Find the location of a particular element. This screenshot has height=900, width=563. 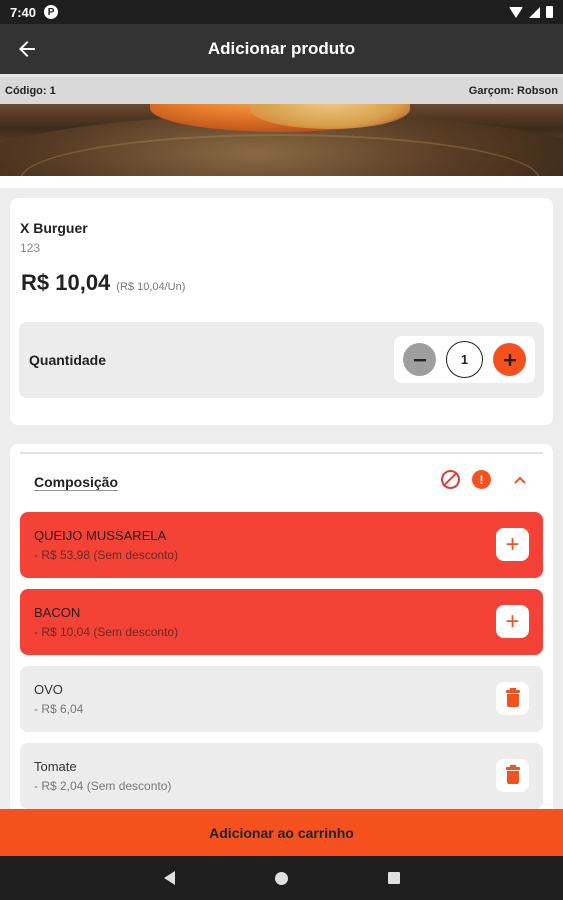

price-row: R$ 10,04 (R$ 10,04/Un) is located at coordinates (103, 283).